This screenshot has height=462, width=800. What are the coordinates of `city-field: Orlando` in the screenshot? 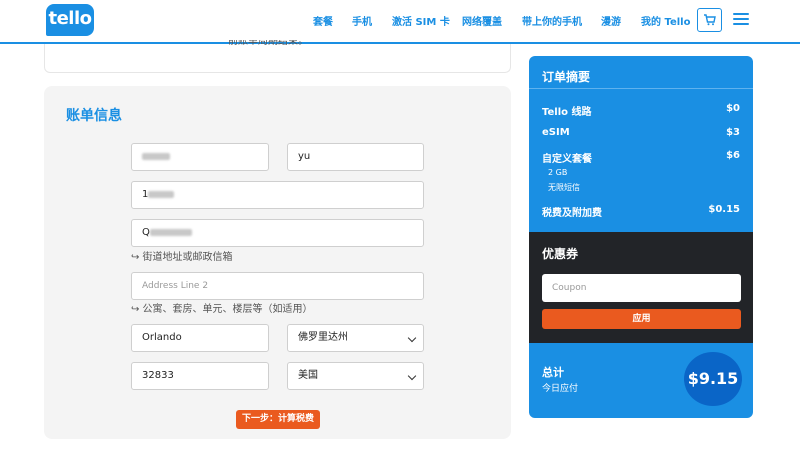 It's located at (200, 338).